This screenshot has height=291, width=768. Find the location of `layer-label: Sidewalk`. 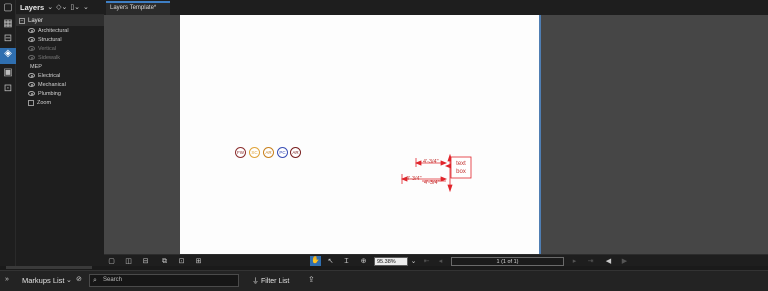

layer-label: Sidewalk is located at coordinates (49, 57).